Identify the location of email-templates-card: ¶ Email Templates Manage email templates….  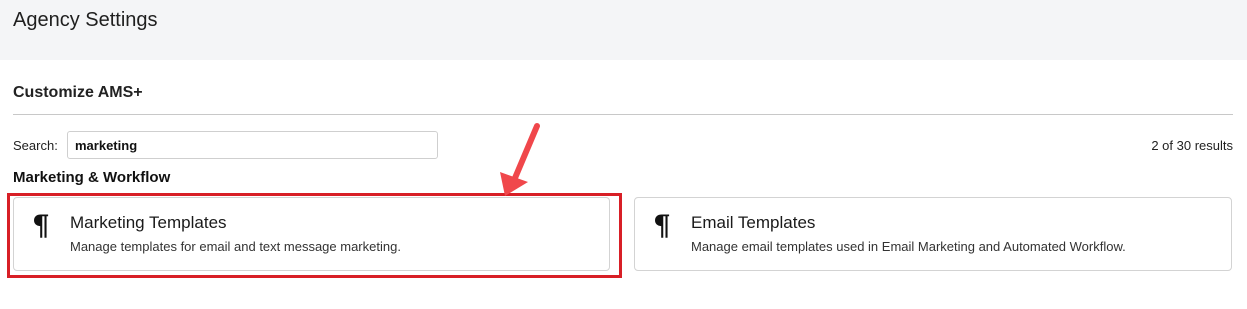
(933, 234).